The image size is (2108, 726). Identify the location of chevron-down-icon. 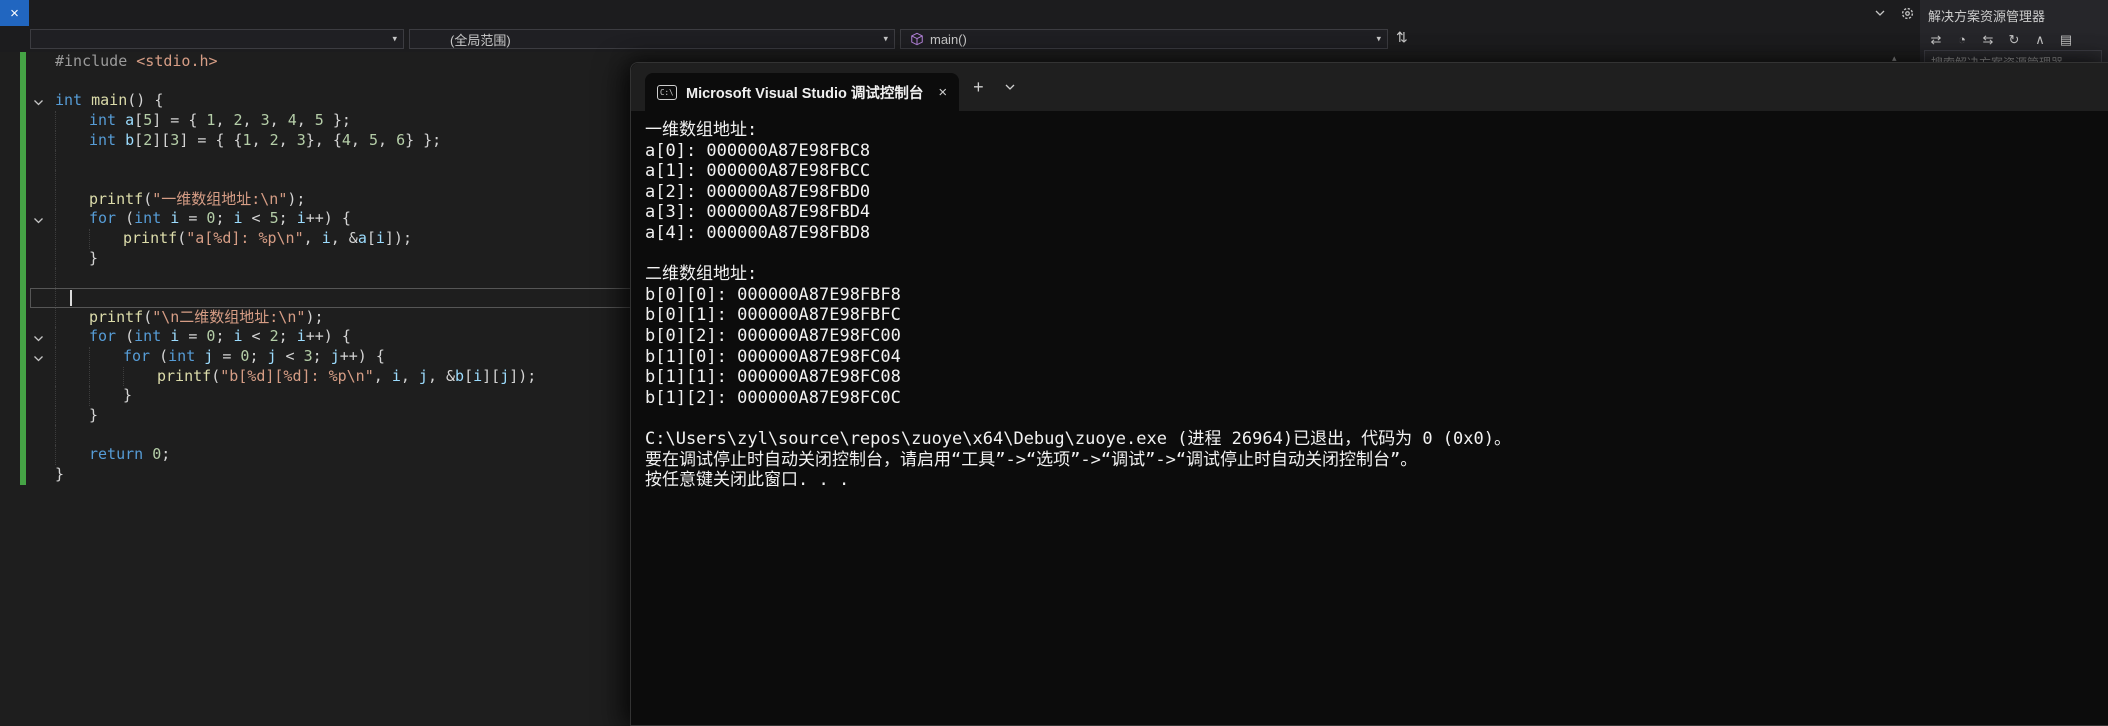
(1880, 13).